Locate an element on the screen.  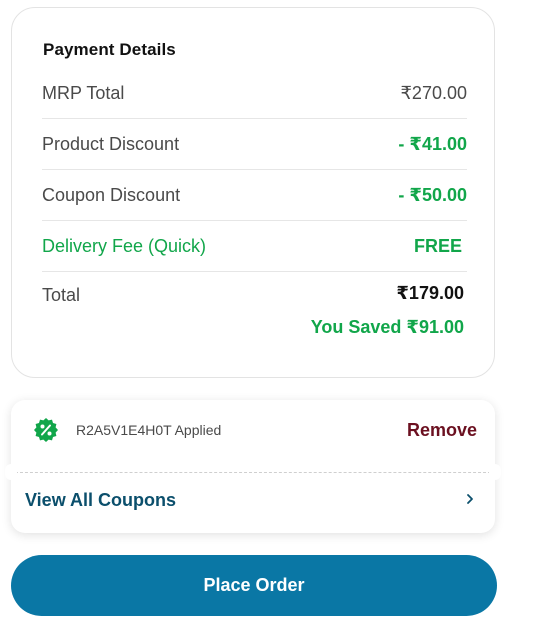
delivery-fee-label: Delivery Fee (Quick) is located at coordinates (124, 245).